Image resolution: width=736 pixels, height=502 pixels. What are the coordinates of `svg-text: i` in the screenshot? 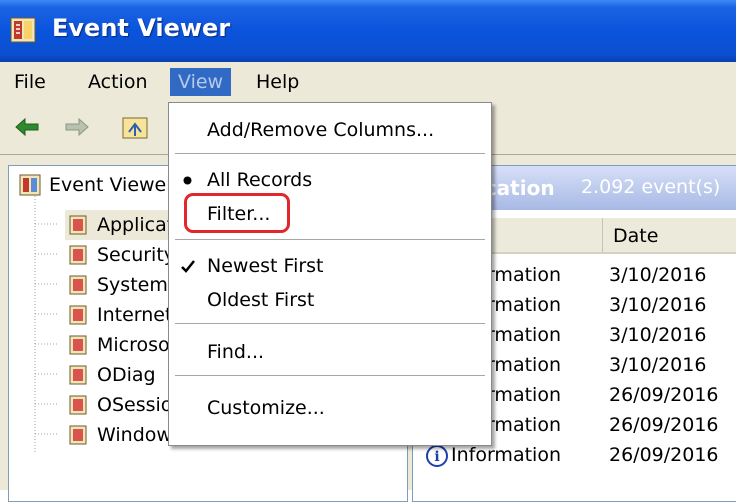 It's located at (436, 457).